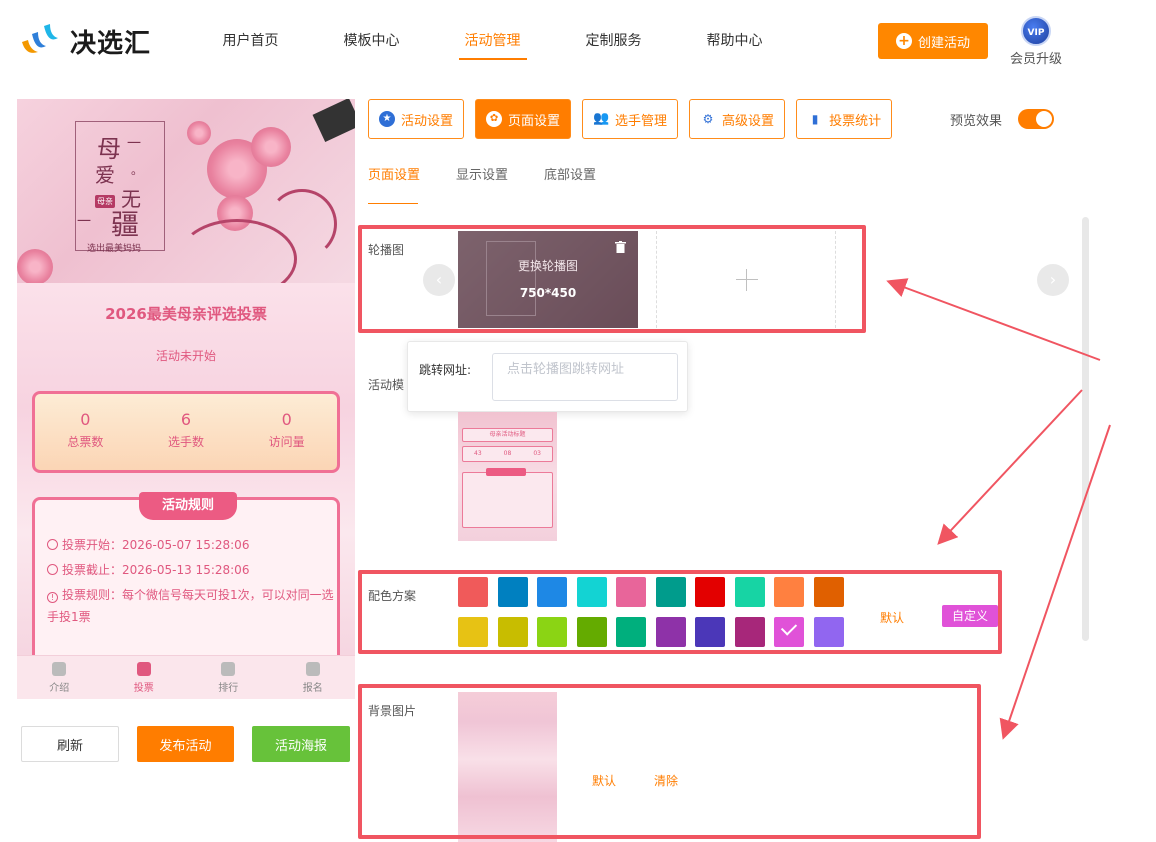 The height and width of the screenshot is (842, 1156). I want to click on nav-templates: 模板中心, so click(371, 42).